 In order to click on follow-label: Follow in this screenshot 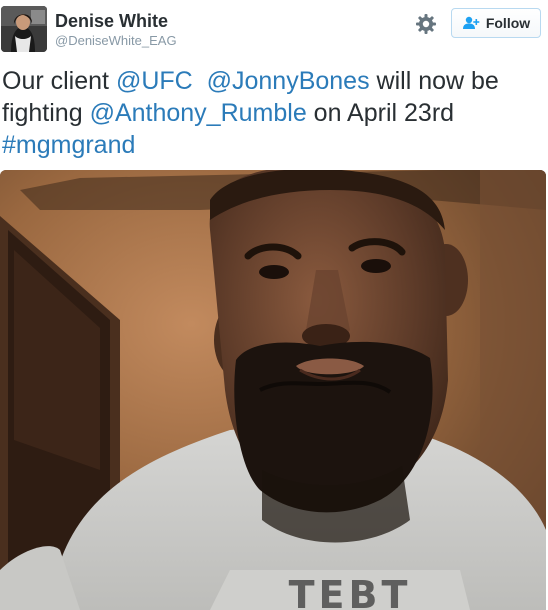, I will do `click(508, 23)`.